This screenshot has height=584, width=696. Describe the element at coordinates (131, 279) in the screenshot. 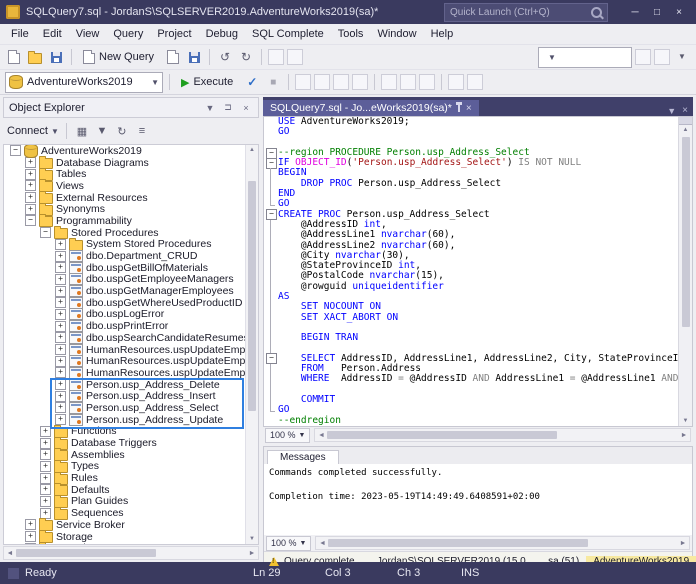

I see `tree-item-dbo-uspgetemployeemanagers: + dbo.uspGetEmployeeManagers` at that location.